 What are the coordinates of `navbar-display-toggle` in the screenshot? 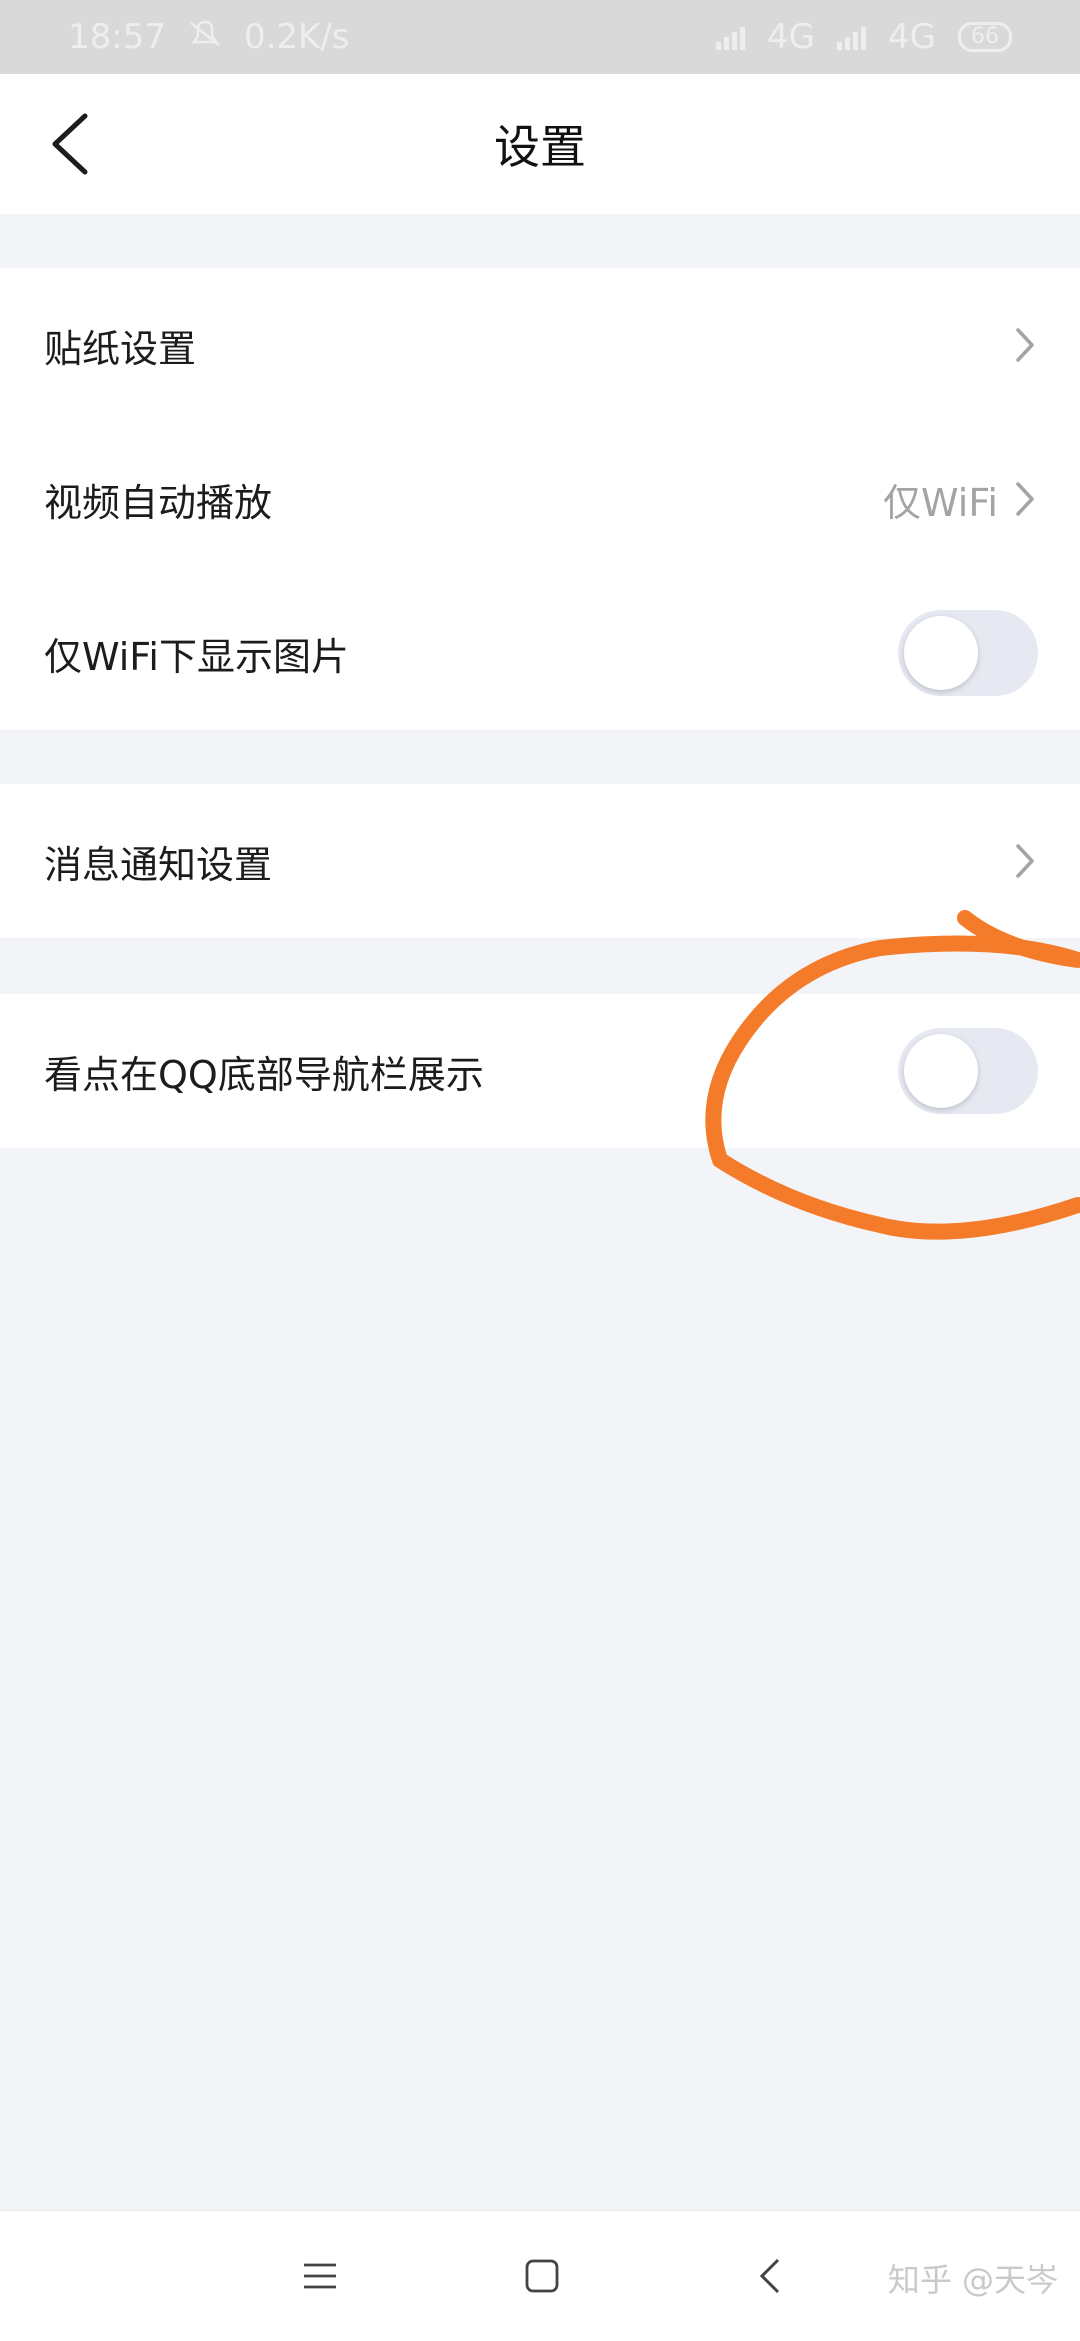 It's located at (968, 1071).